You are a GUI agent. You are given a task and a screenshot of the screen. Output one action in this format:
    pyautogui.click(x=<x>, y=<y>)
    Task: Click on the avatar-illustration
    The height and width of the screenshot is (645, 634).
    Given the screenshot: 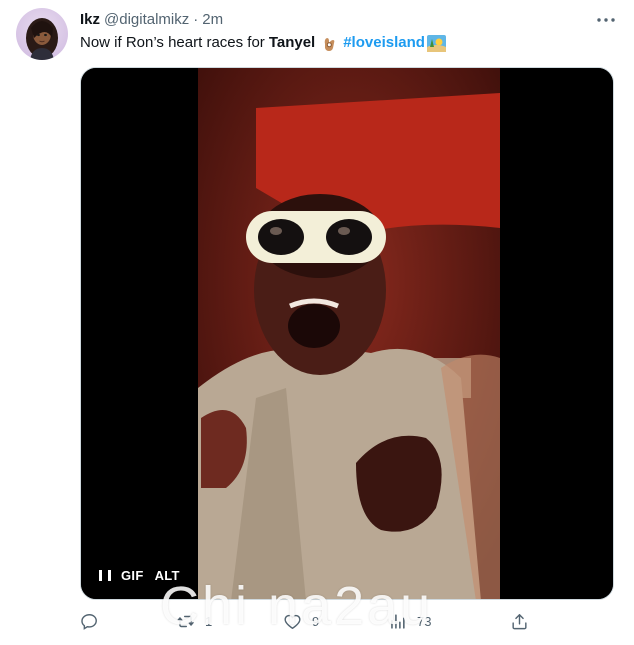 What is the action you would take?
    pyautogui.click(x=42, y=39)
    